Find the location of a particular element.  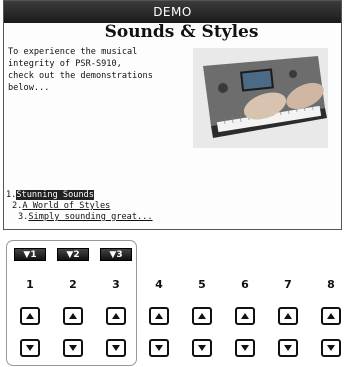

page-title: Sounds & Styles is located at coordinates (181, 32).